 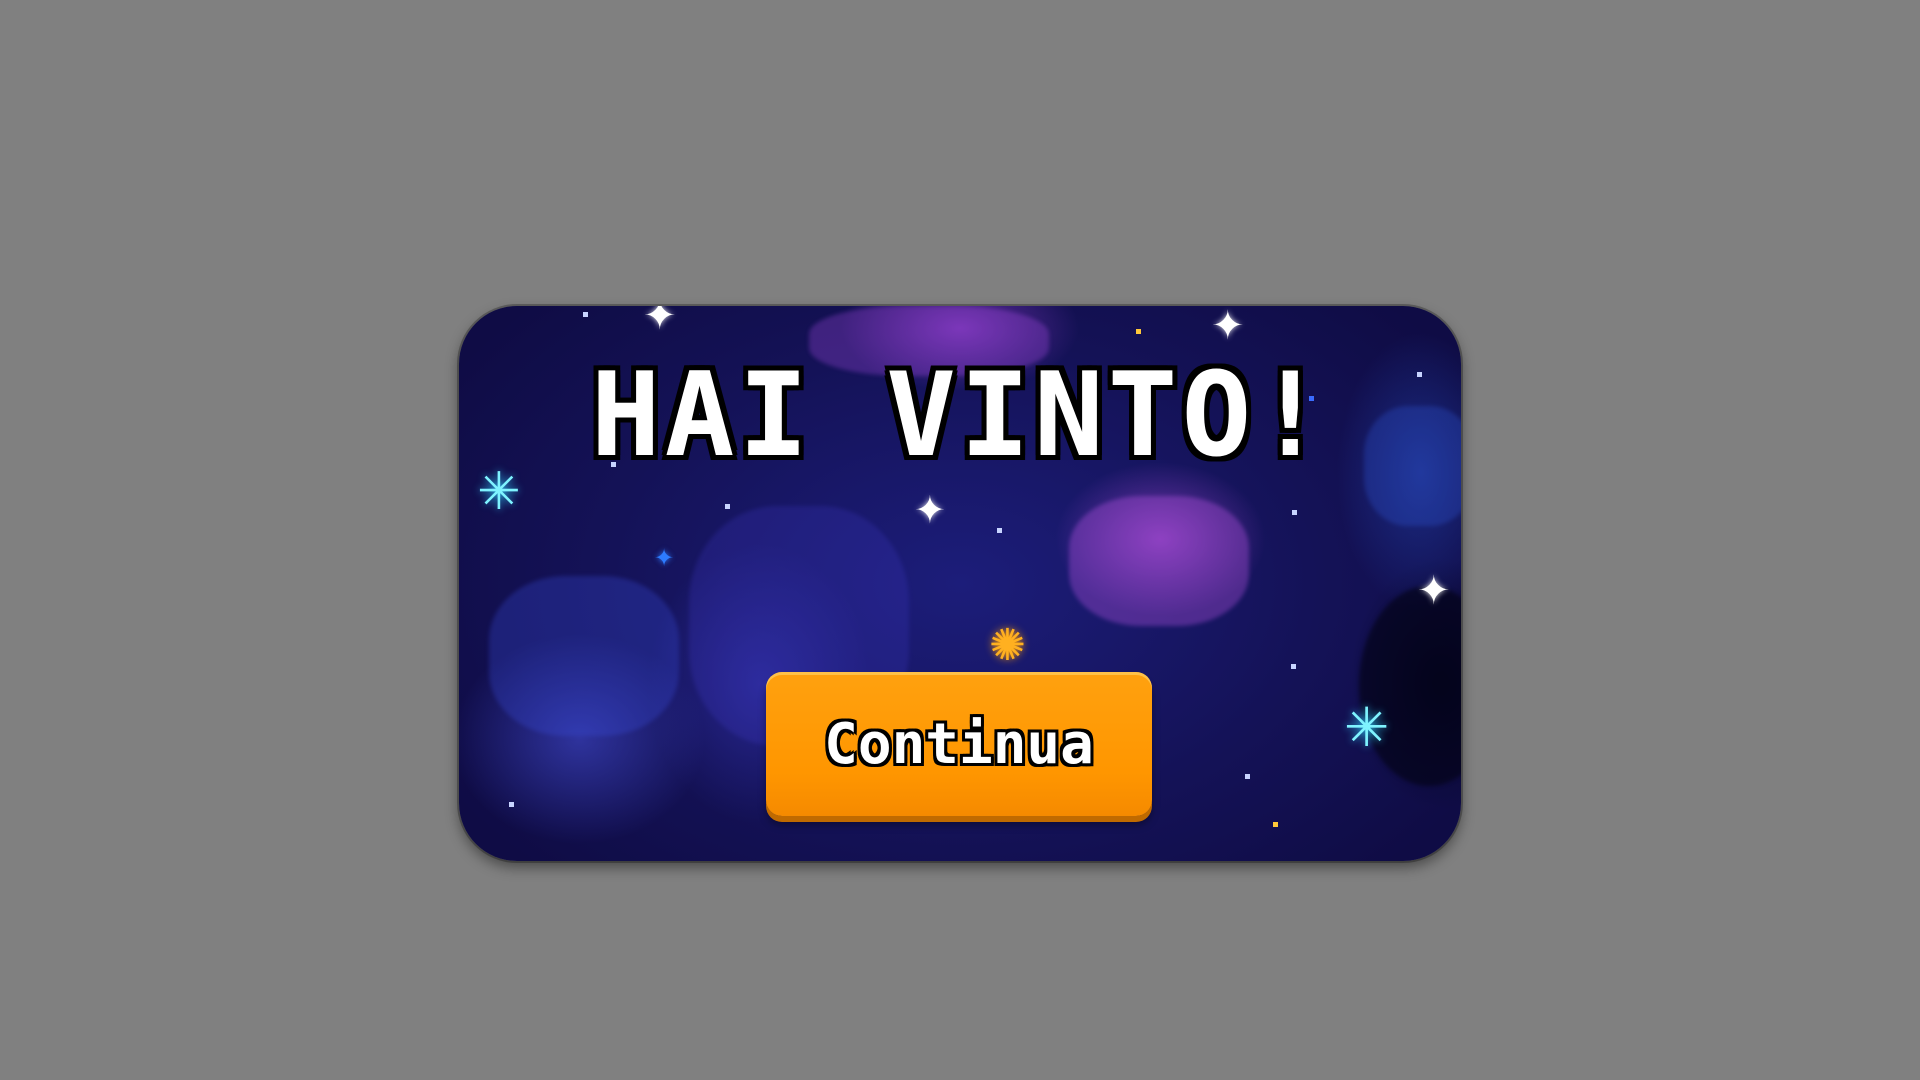 I want to click on continue-button: Continua, so click(x=959, y=744).